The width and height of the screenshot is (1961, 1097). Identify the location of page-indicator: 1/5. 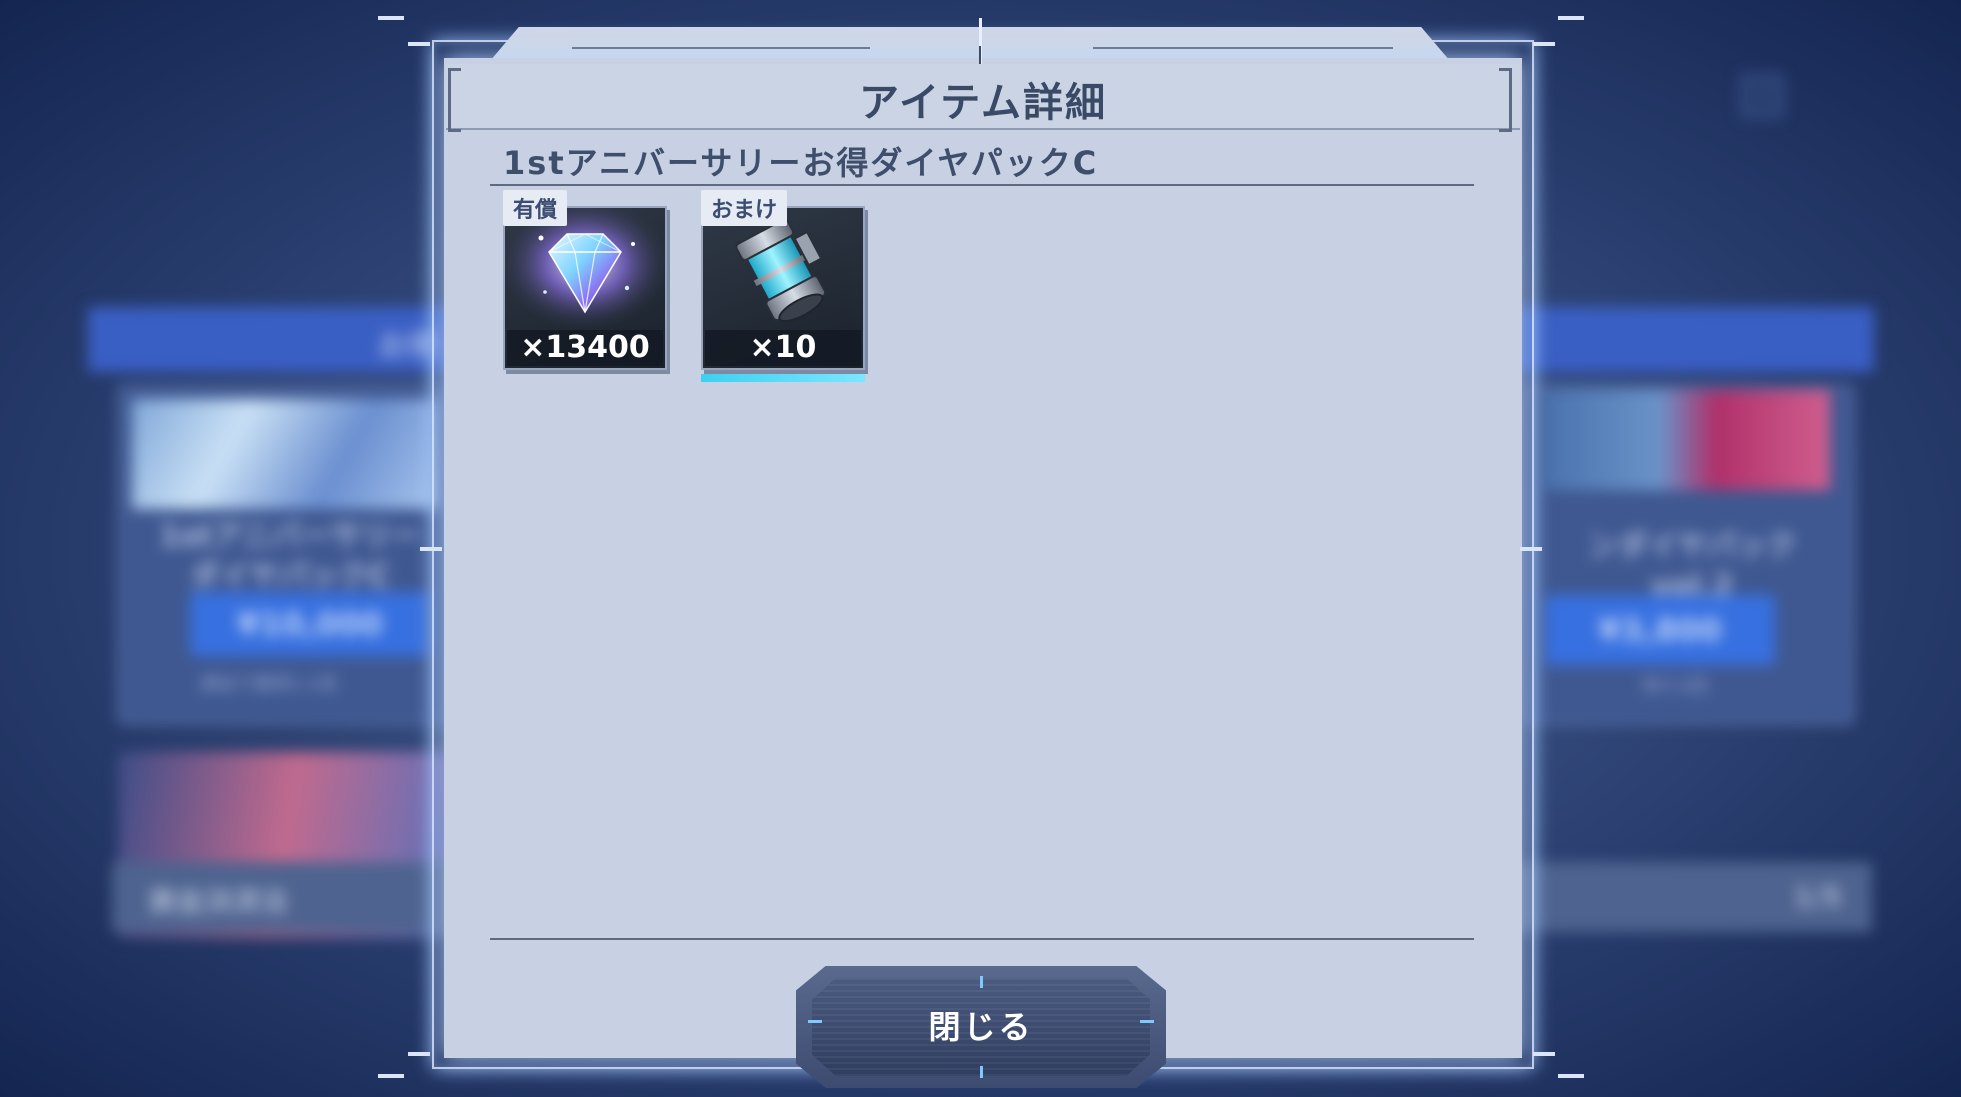
(1817, 896).